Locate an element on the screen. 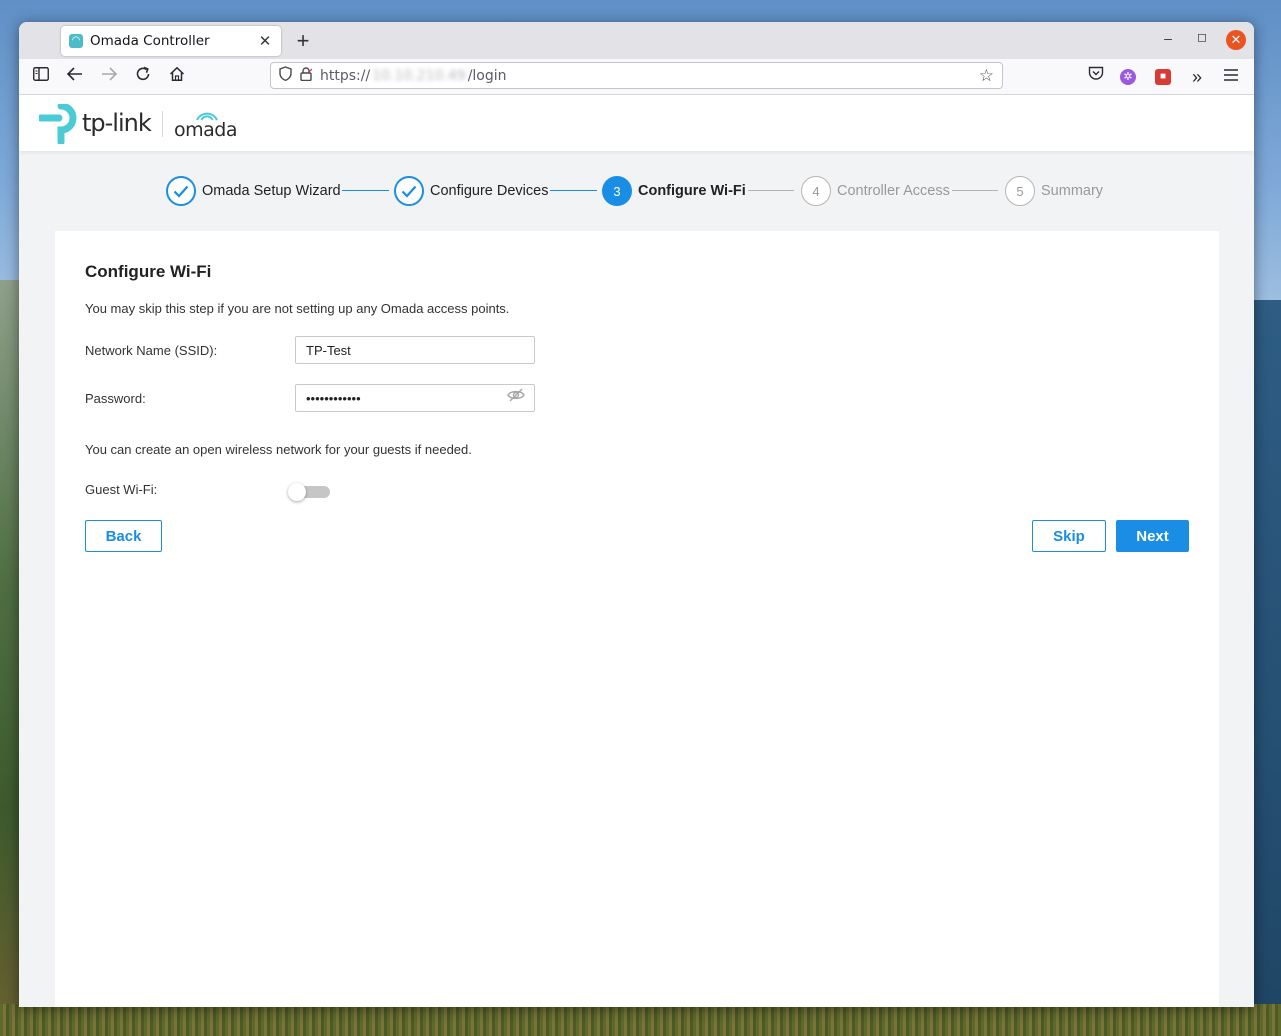 This screenshot has height=1036, width=1281. brand-name: tp-link is located at coordinates (117, 123).